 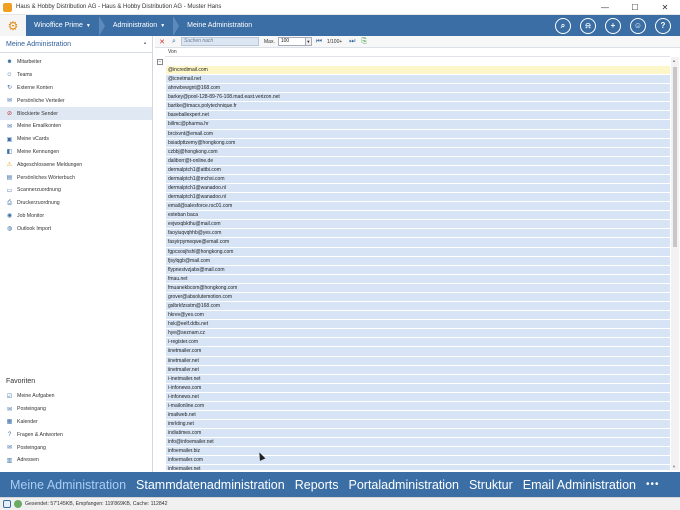 What do you see at coordinates (675, 157) in the screenshot?
I see `scrollbar-thumb` at bounding box center [675, 157].